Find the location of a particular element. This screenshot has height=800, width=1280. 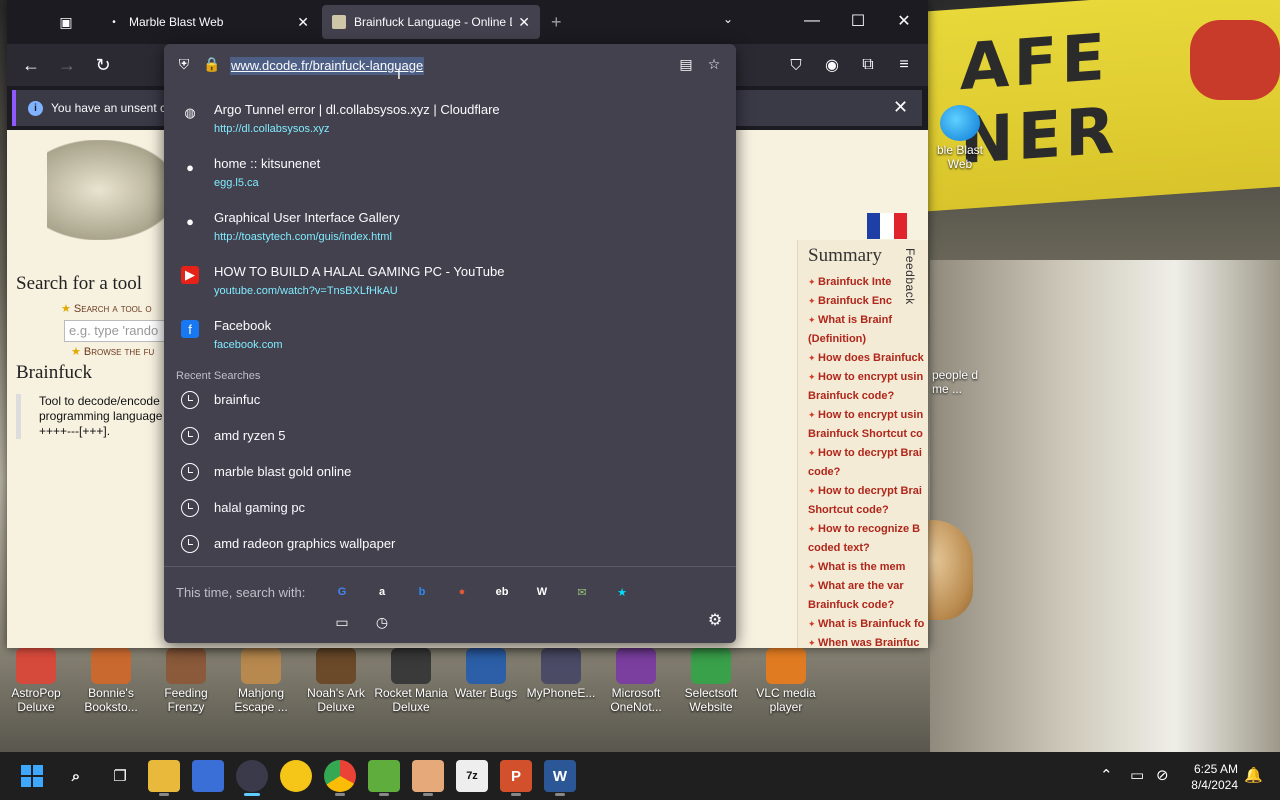

recent-search-text: marble blast gold online is located at coordinates (283, 471).